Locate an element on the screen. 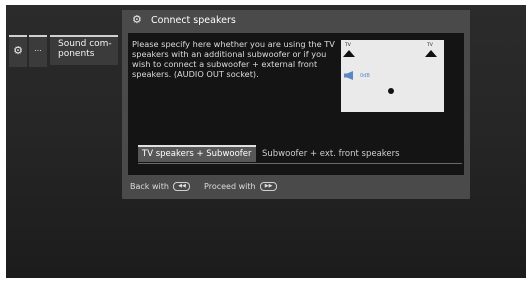 This screenshot has width=532, height=284. breadcrumb-sound-components: Sound com- ponents is located at coordinates (84, 50).